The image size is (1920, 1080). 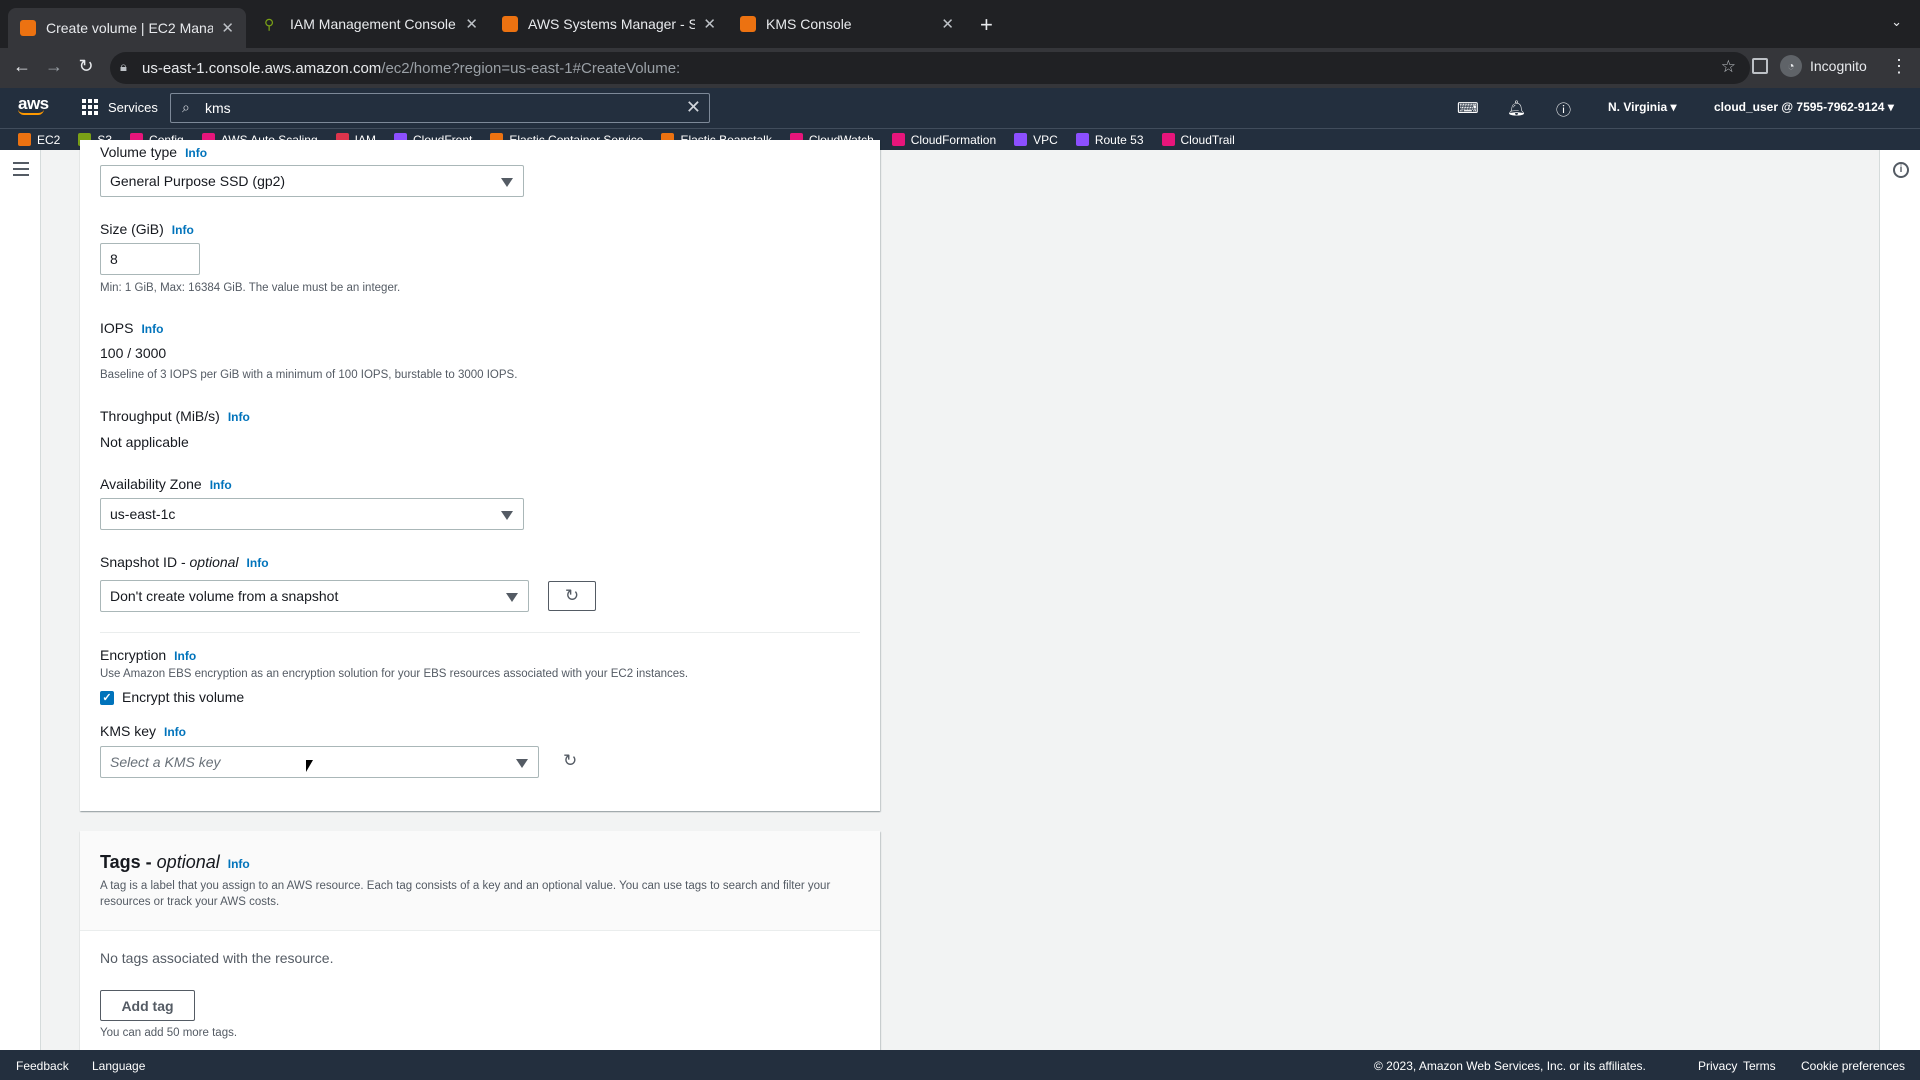 I want to click on snapshot-id-value: Don't create volume from a snapshot, so click(x=224, y=596).